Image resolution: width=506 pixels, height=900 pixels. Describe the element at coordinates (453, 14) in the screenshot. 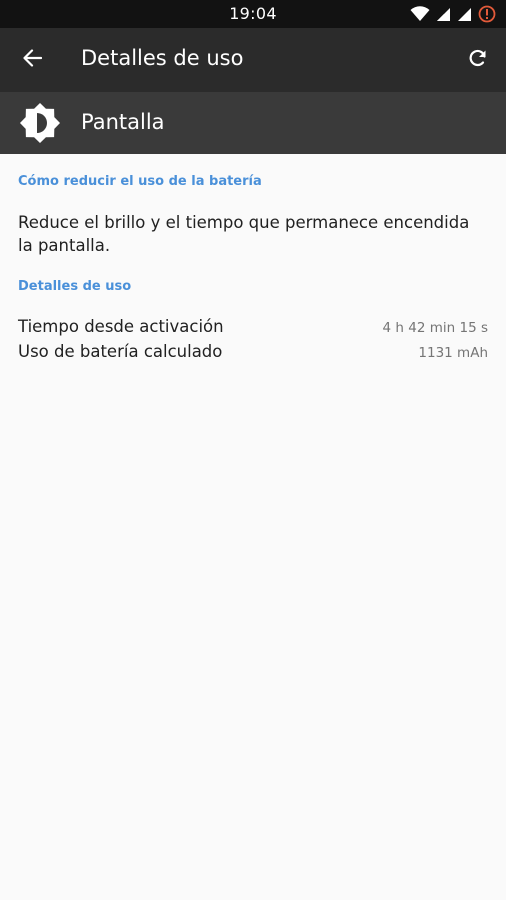

I see `status-icons` at that location.